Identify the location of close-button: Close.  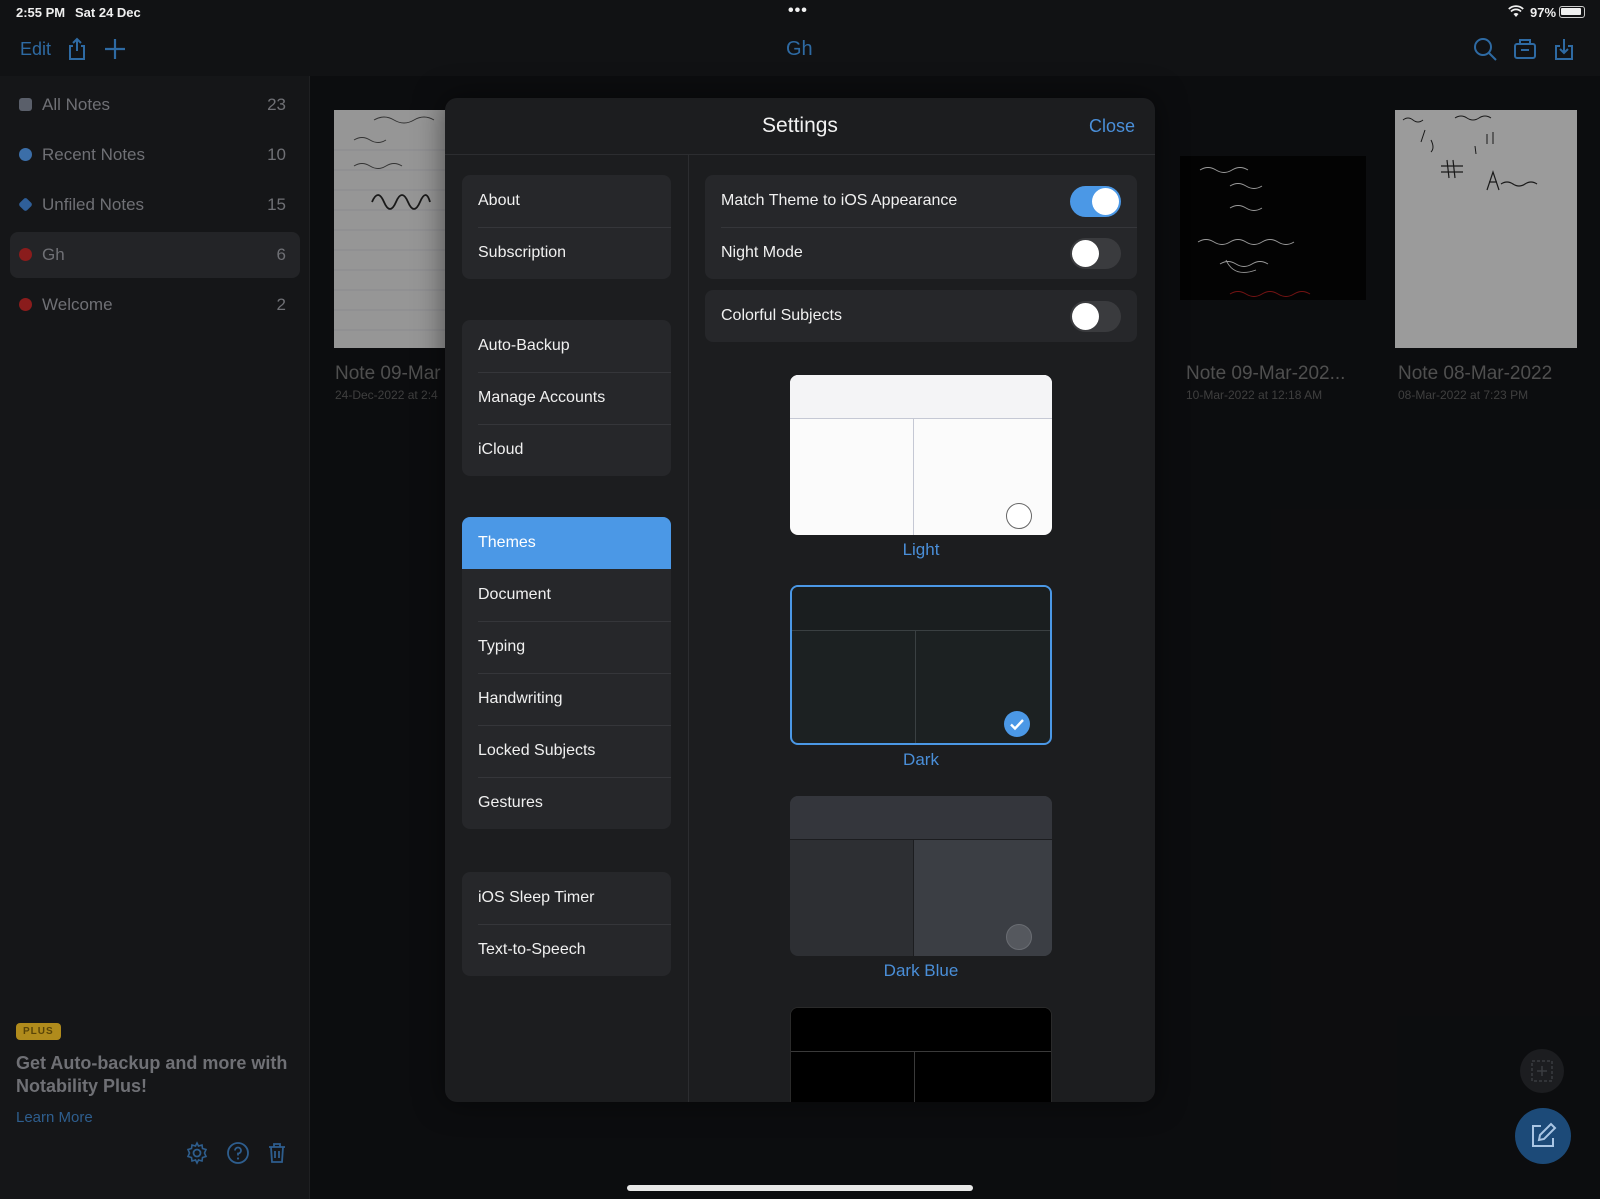
(1112, 126).